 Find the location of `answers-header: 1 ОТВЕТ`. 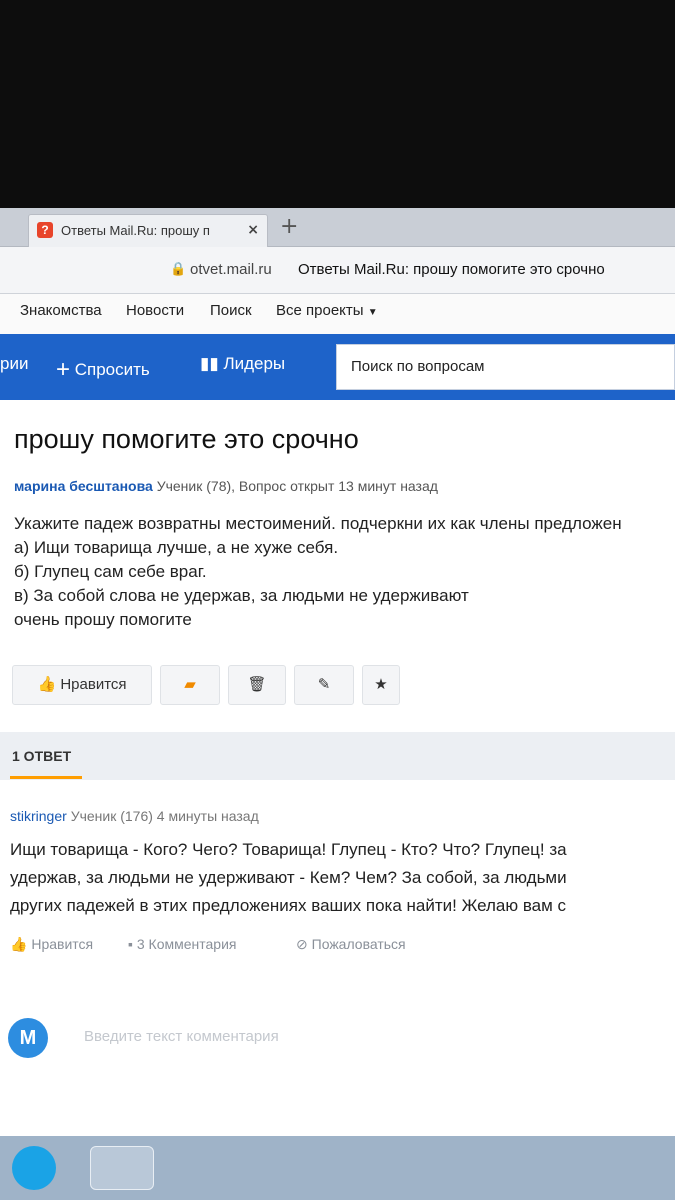

answers-header: 1 ОТВЕТ is located at coordinates (337, 756).